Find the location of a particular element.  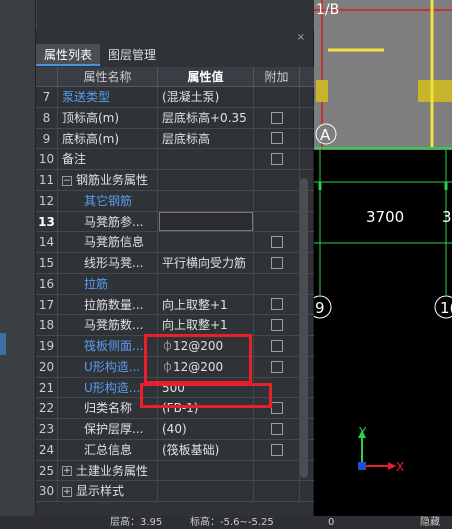

property-value-text: (筏板基础) is located at coordinates (191, 449).